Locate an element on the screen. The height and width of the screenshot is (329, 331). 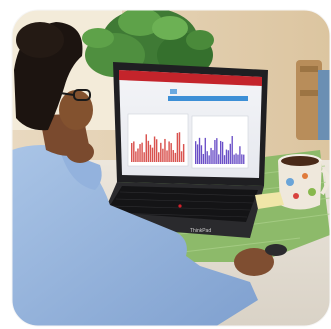
face is located at coordinates (76, 110).